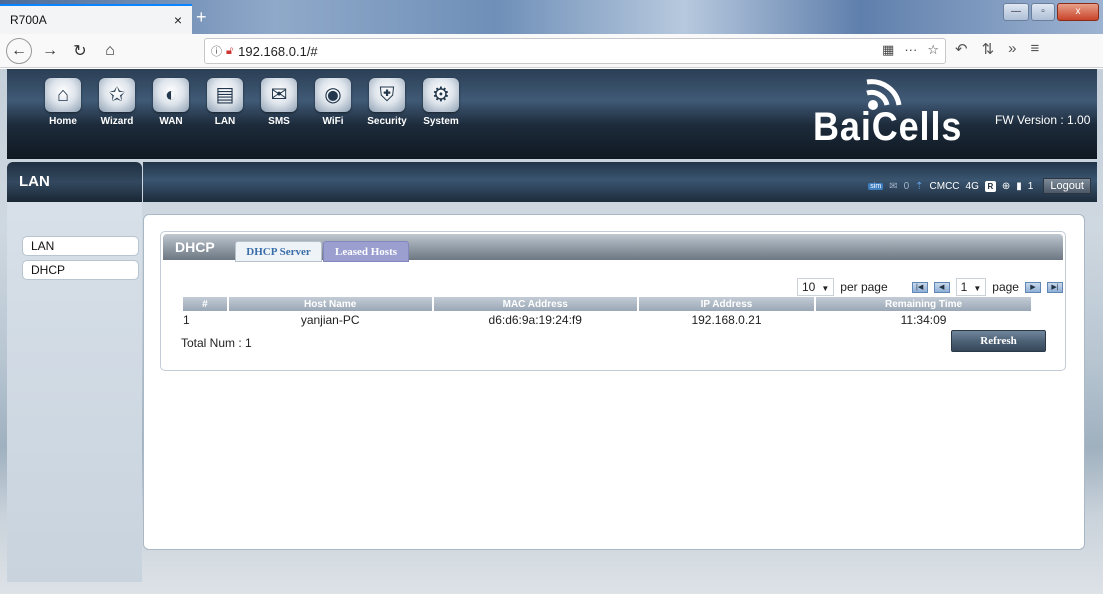 The image size is (1103, 594). What do you see at coordinates (74, 182) in the screenshot?
I see `sidebar-title: LAN` at bounding box center [74, 182].